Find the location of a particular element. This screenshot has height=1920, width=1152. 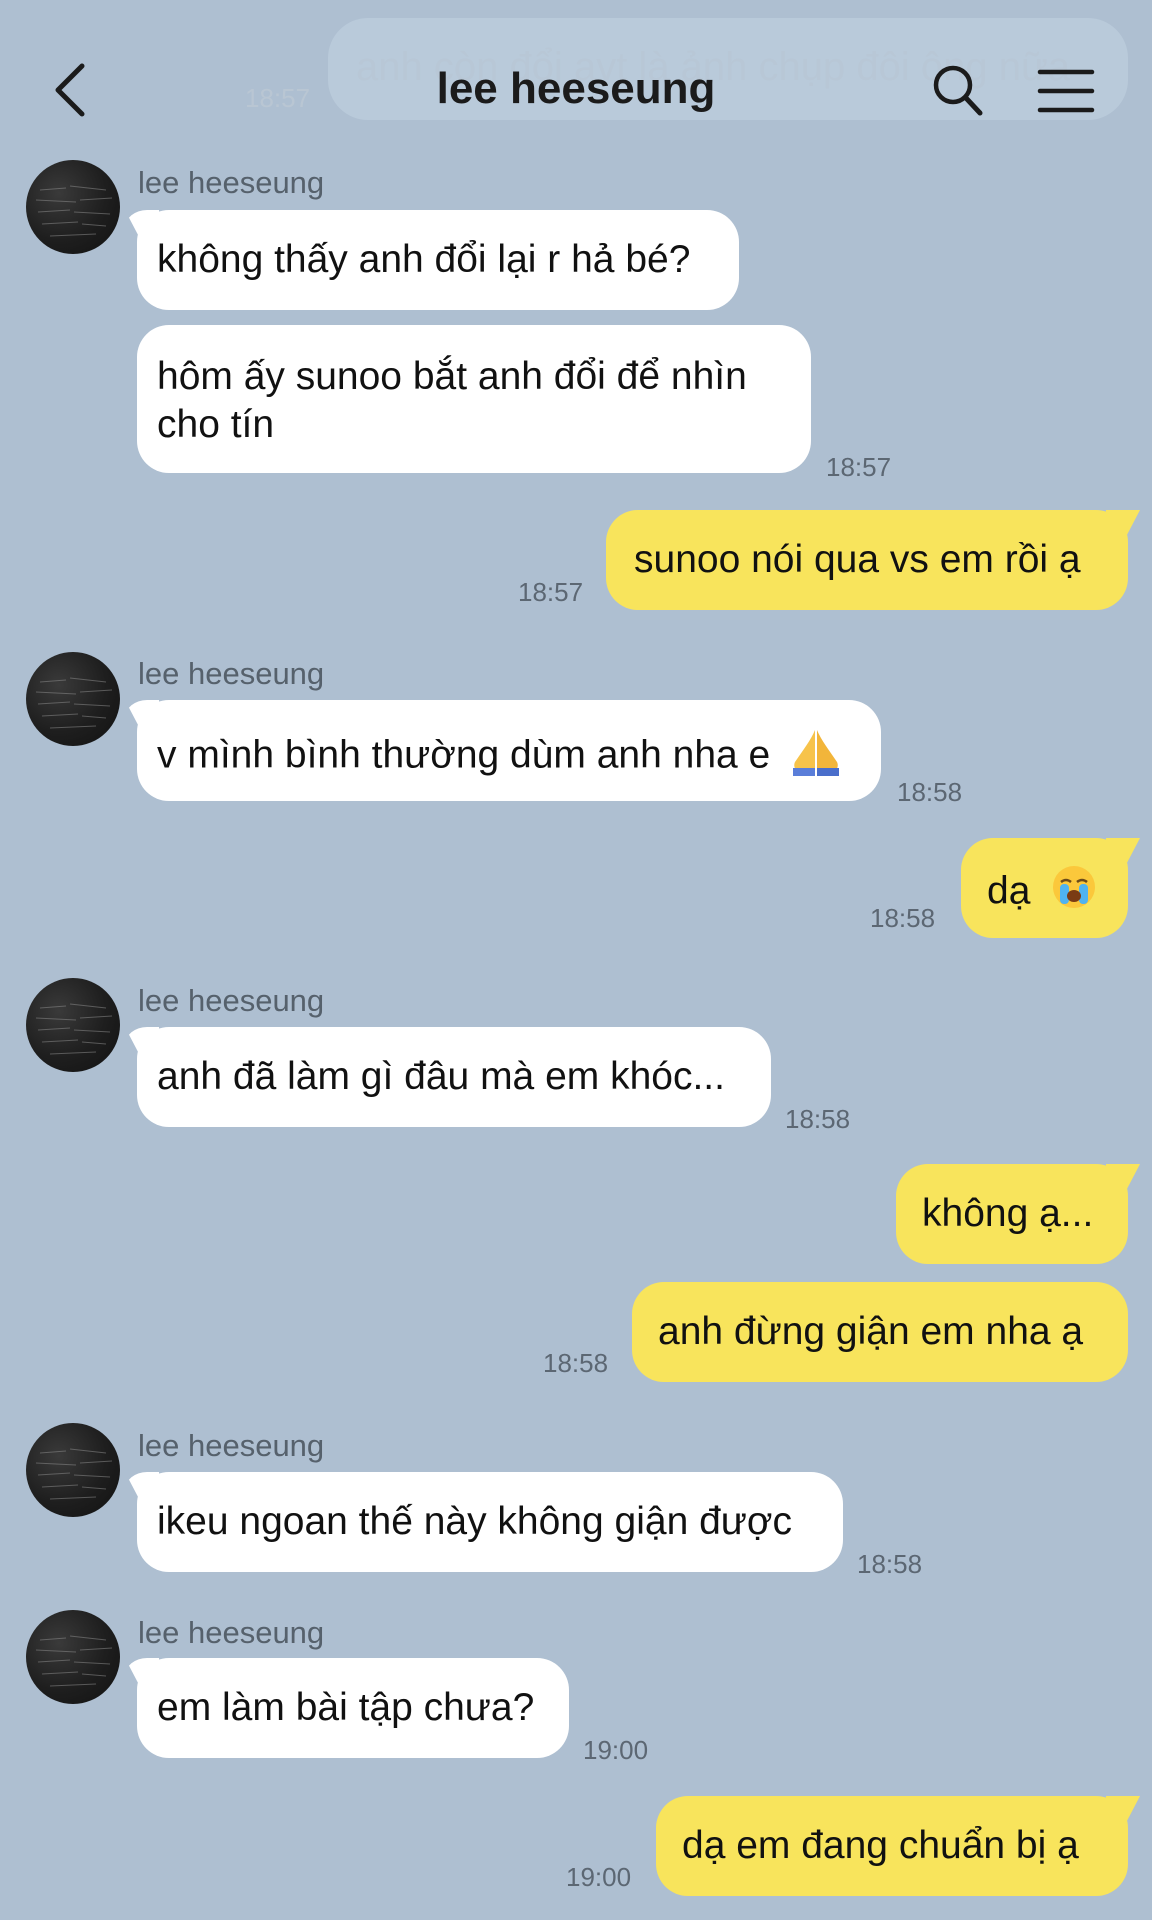

menu-button is located at coordinates (1066, 91).